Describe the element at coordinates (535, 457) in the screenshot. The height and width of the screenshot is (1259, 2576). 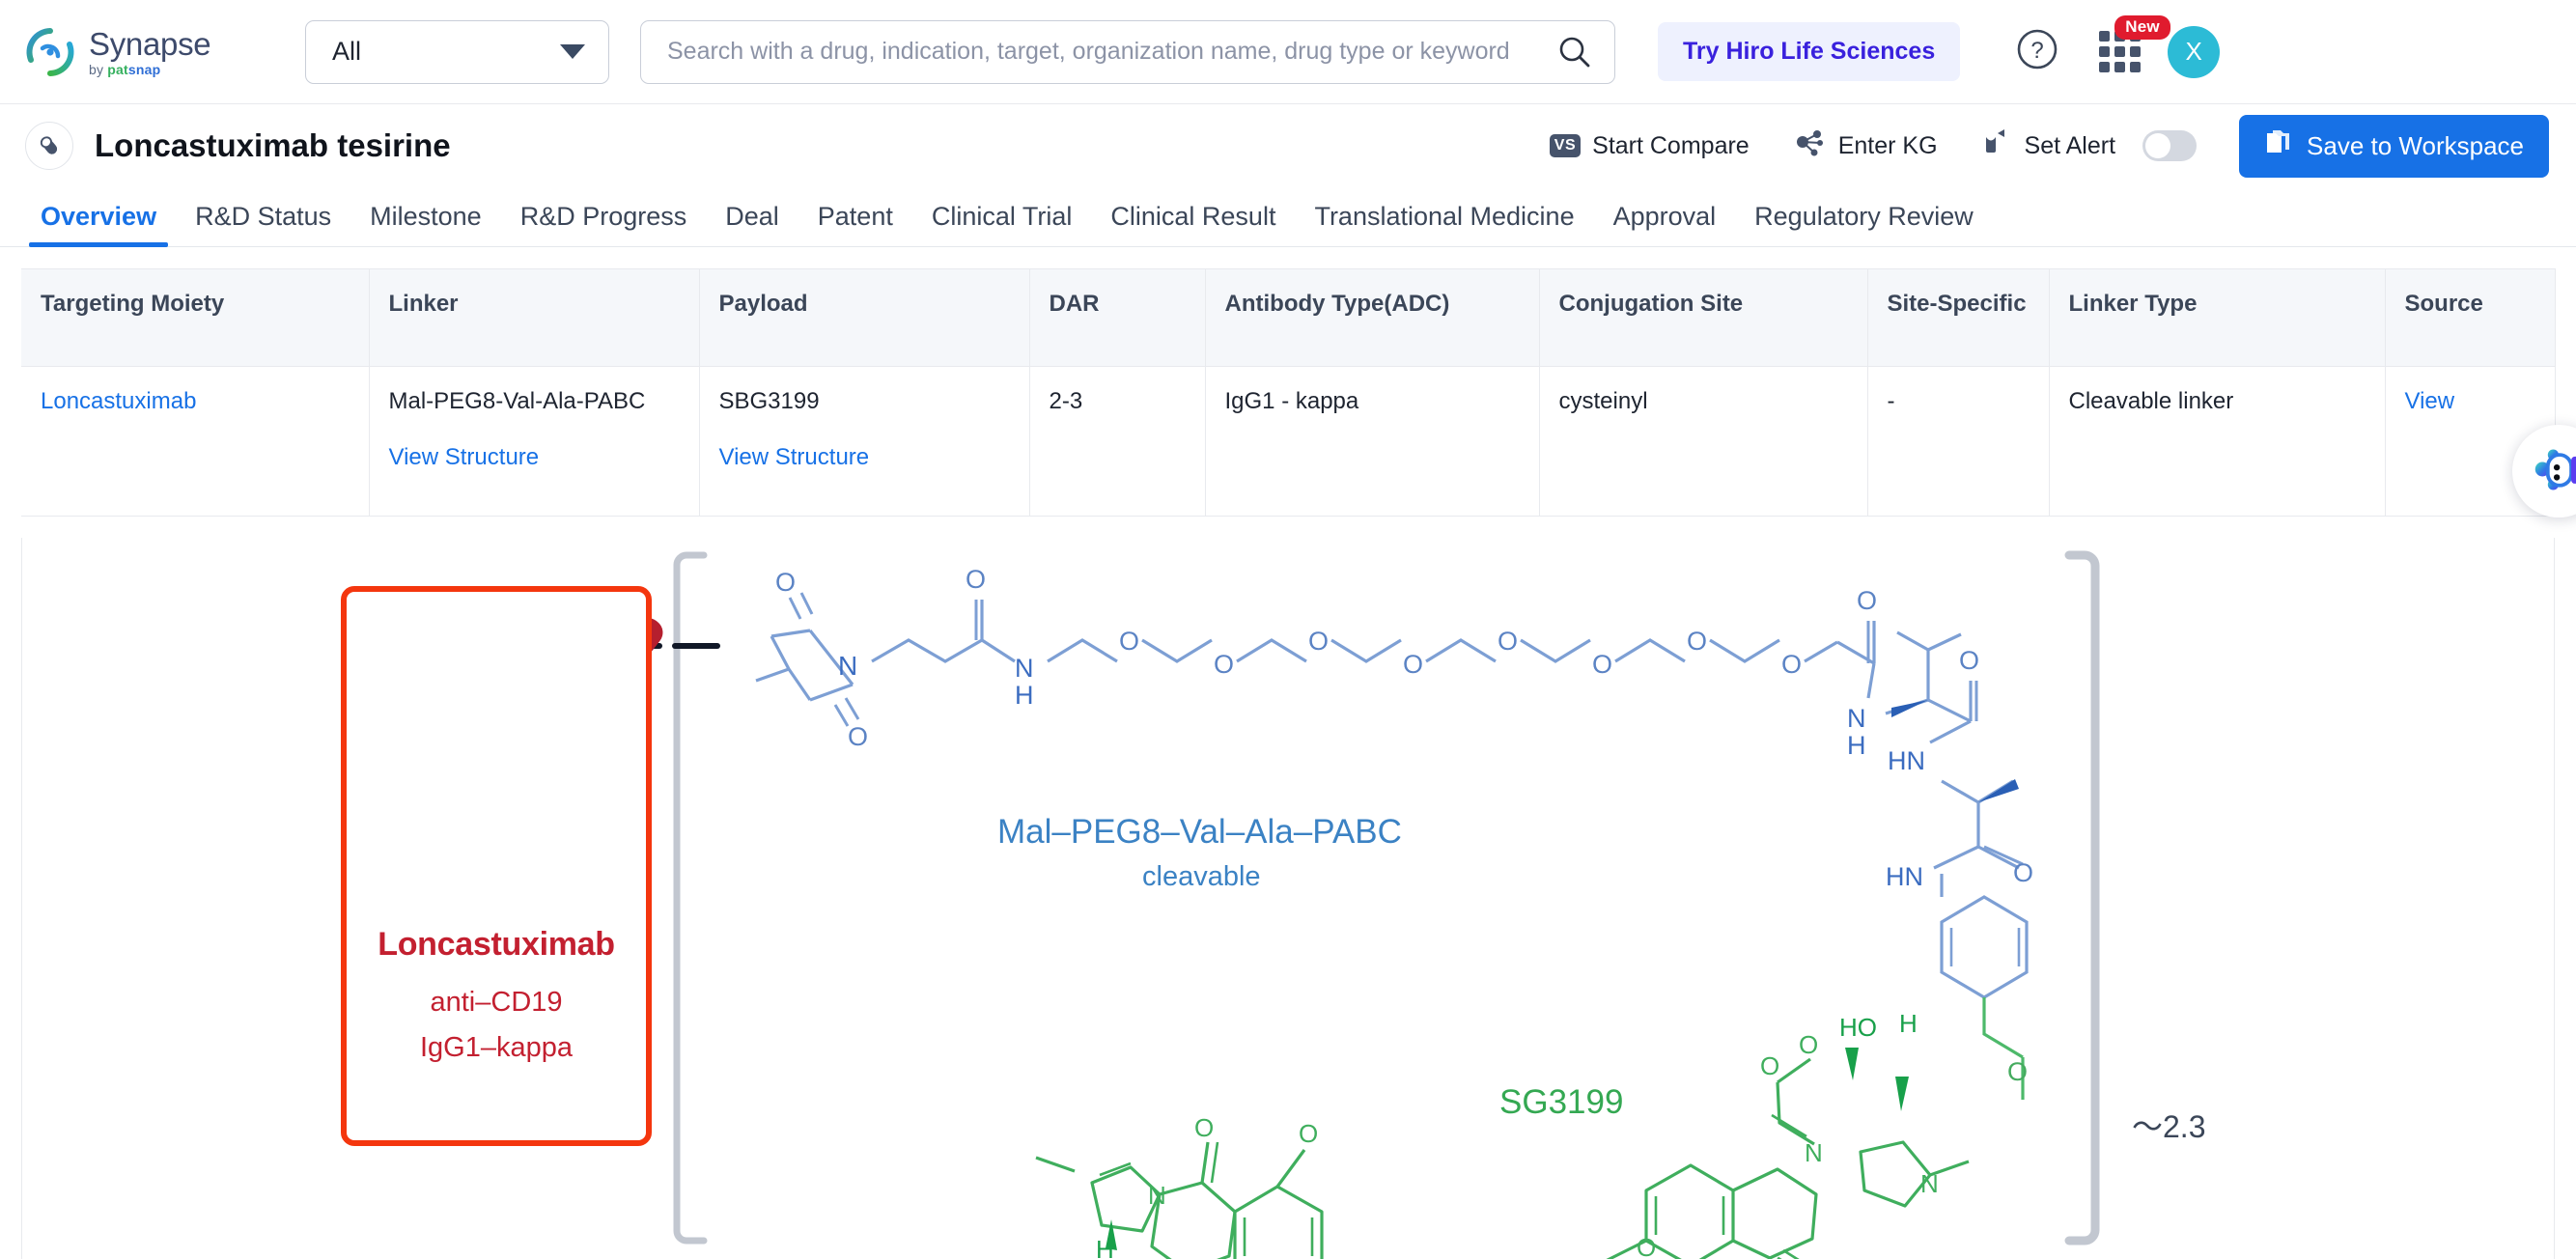
I see `linker-view-structure-link: View Structure` at that location.